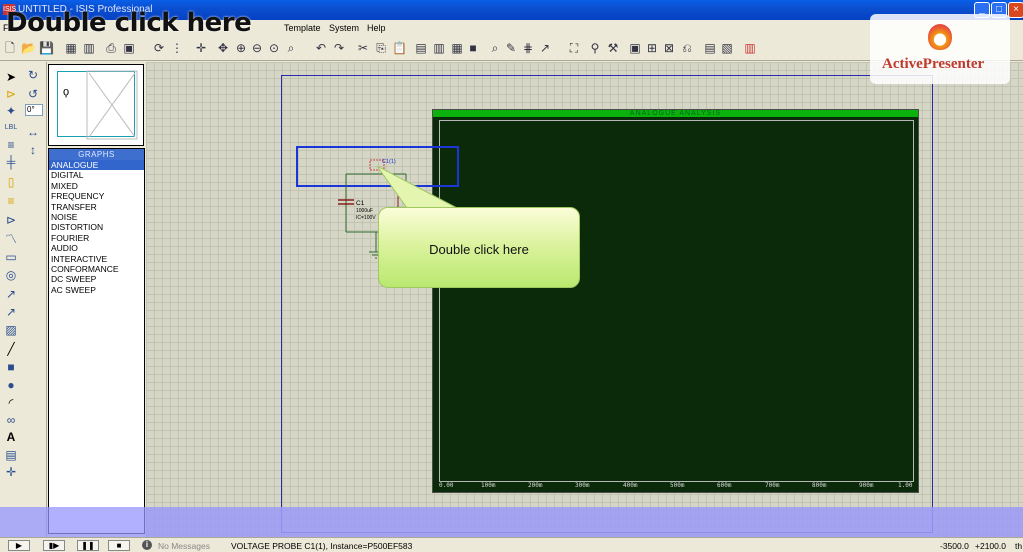 Image resolution: width=1023 pixels, height=552 pixels. I want to click on graph-type-fourier: FOURIER, so click(96, 238).